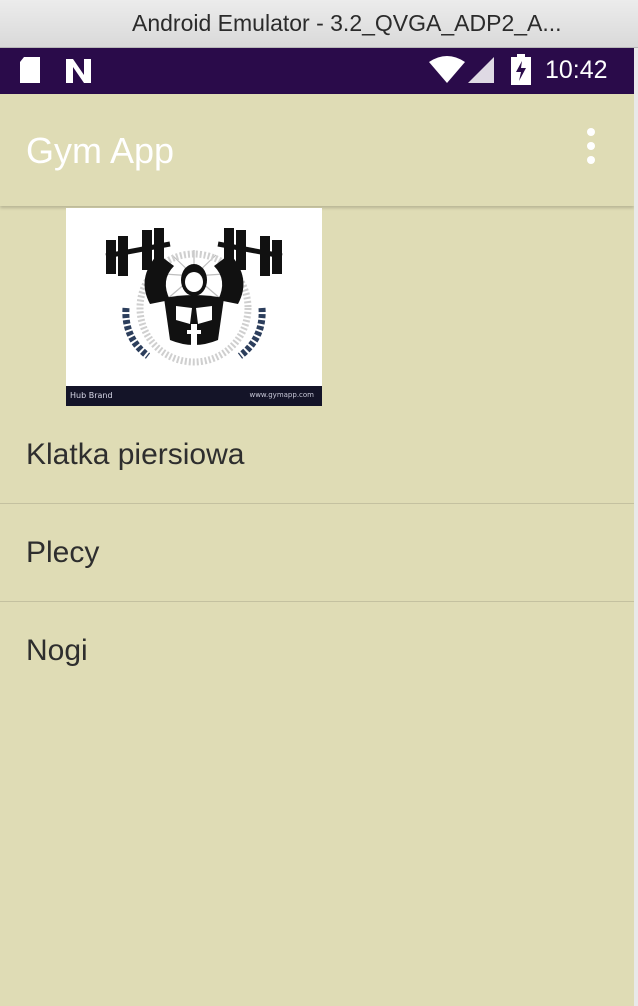  I want to click on gym-logo-image: Hub Brand www.gymapp.com, so click(194, 307).